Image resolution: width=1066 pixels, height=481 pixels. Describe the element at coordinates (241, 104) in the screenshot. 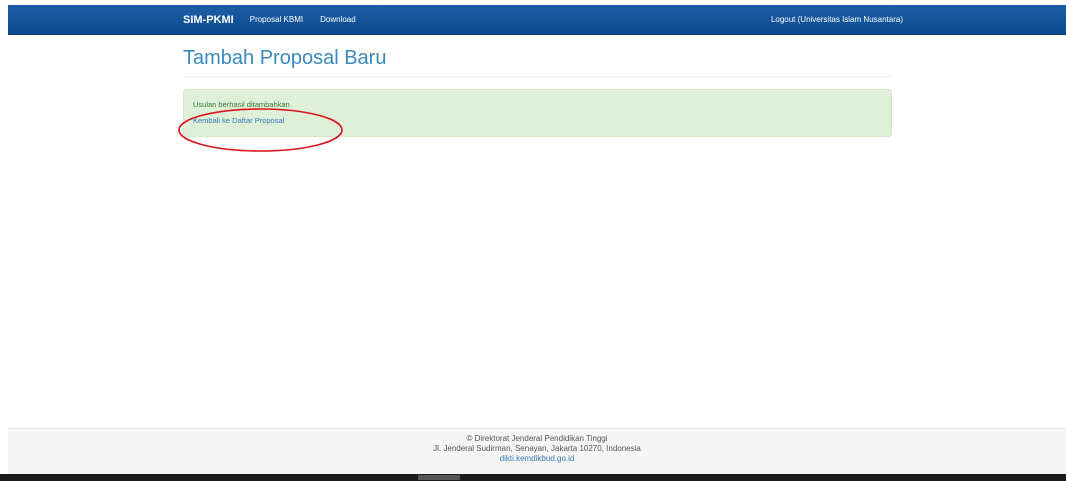

I see `alert-message: Usulan berhasil ditambahkan` at that location.